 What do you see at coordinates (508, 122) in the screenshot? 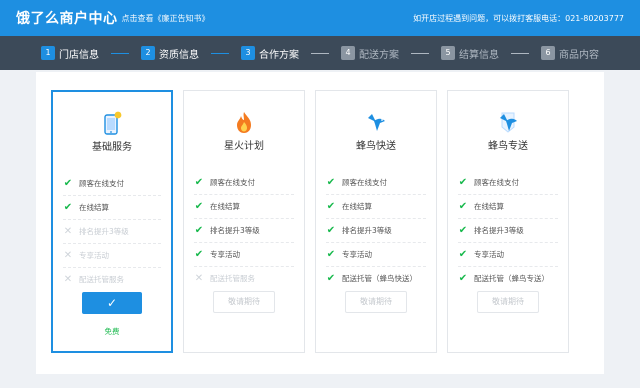
I see `bird-badge-icon` at bounding box center [508, 122].